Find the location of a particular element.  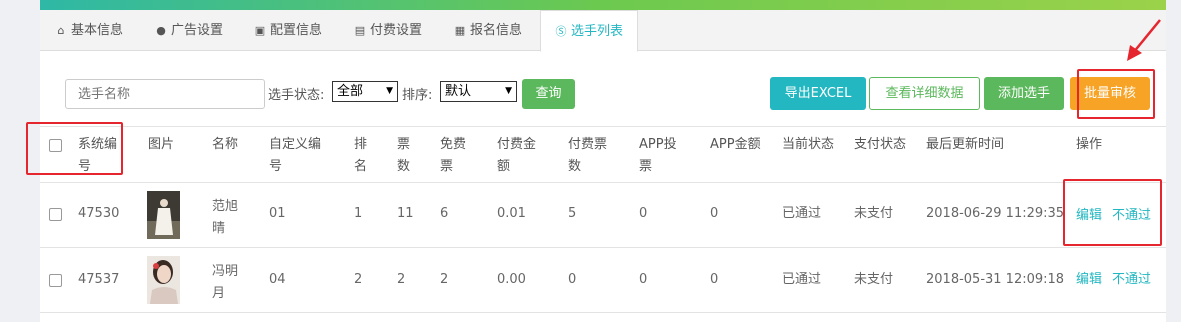

status-select: 全部 ▼ is located at coordinates (365, 91).